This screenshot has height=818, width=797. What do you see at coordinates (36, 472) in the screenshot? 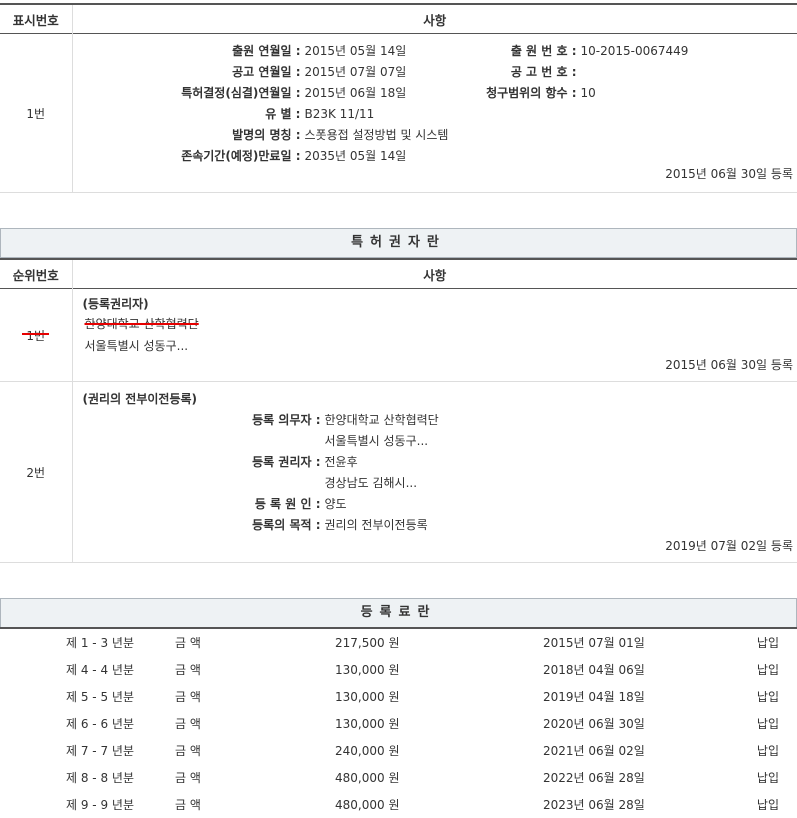
I see `owner-row-number: 2번` at bounding box center [36, 472].